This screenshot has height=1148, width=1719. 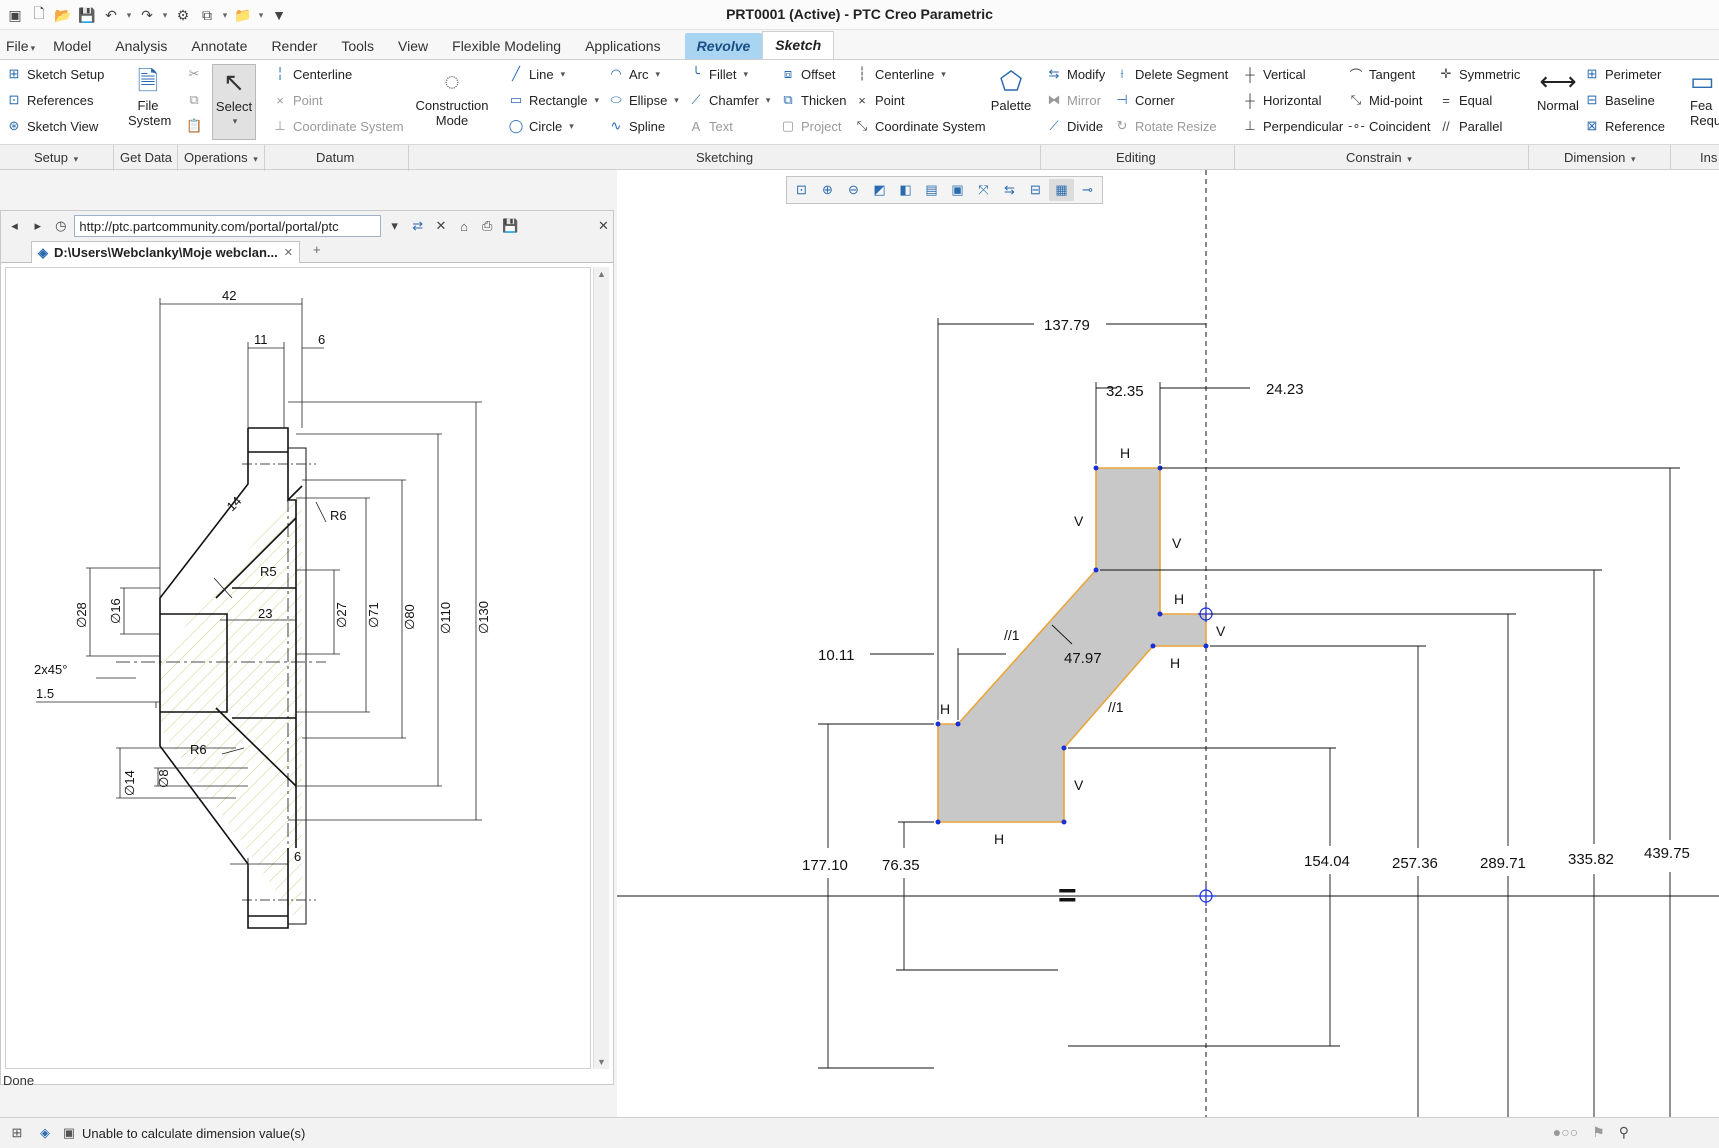 What do you see at coordinates (225, 15) in the screenshot?
I see `windows-dropdown-icon: ▾` at bounding box center [225, 15].